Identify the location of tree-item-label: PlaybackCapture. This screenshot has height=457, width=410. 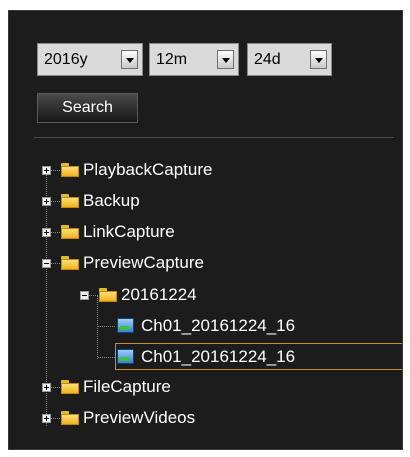
(148, 169).